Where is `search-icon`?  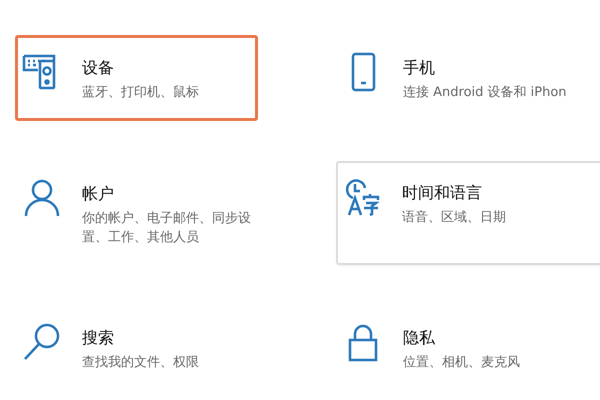 search-icon is located at coordinates (42, 342).